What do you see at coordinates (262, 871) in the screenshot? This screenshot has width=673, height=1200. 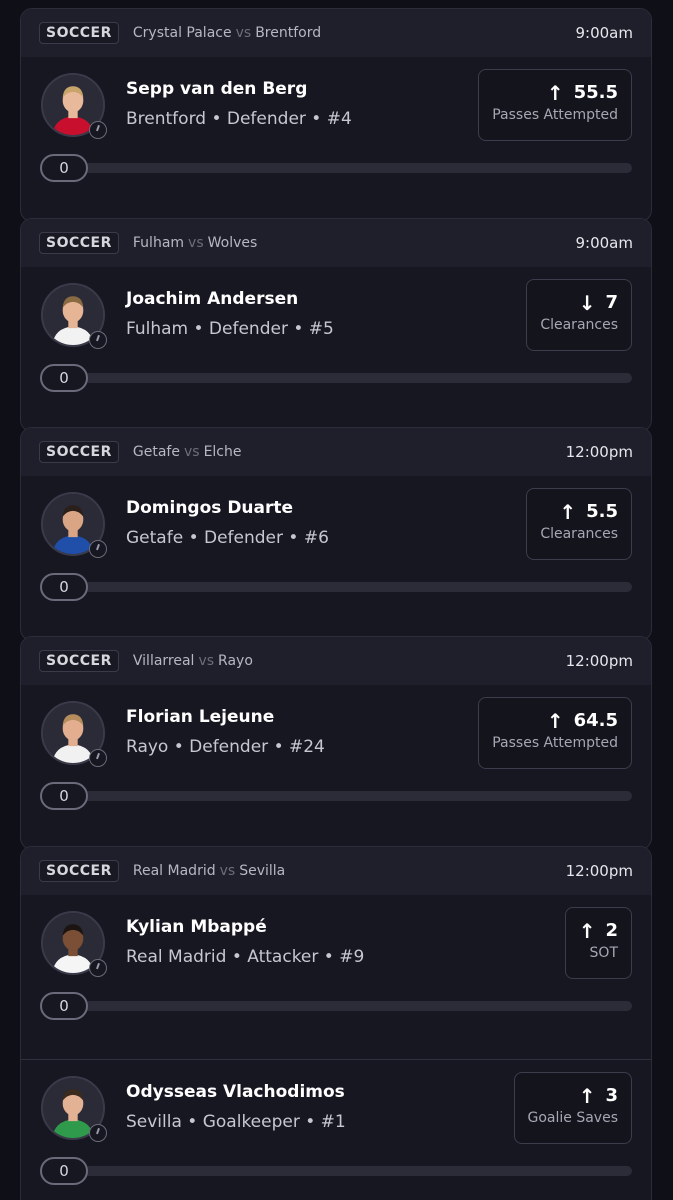 I see `away-team: Sevilla` at bounding box center [262, 871].